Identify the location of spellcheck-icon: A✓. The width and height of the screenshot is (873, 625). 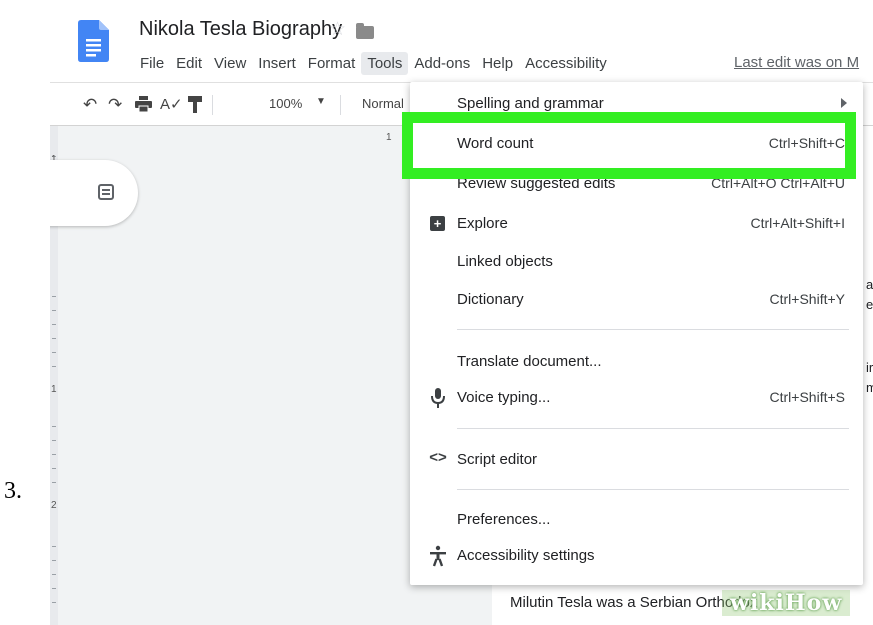
(171, 104).